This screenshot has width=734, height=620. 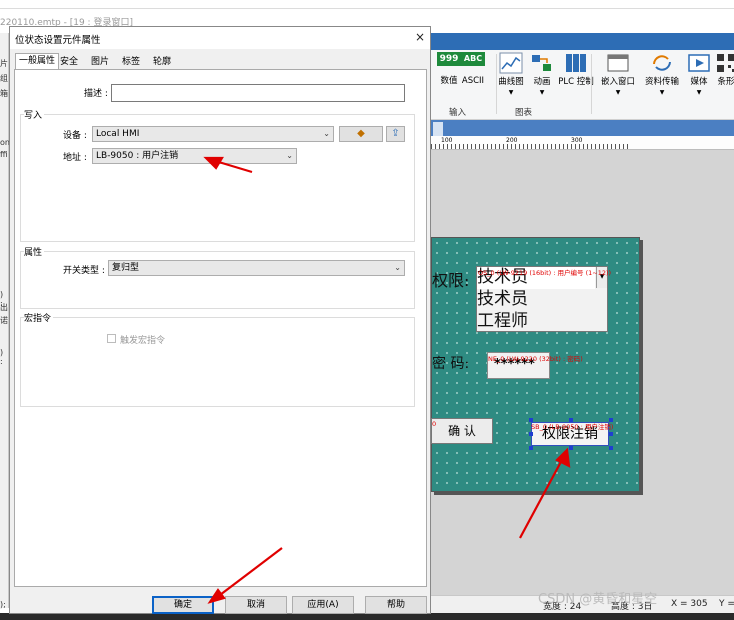 What do you see at coordinates (502, 299) in the screenshot?
I see `permission-option: 技术员` at bounding box center [502, 299].